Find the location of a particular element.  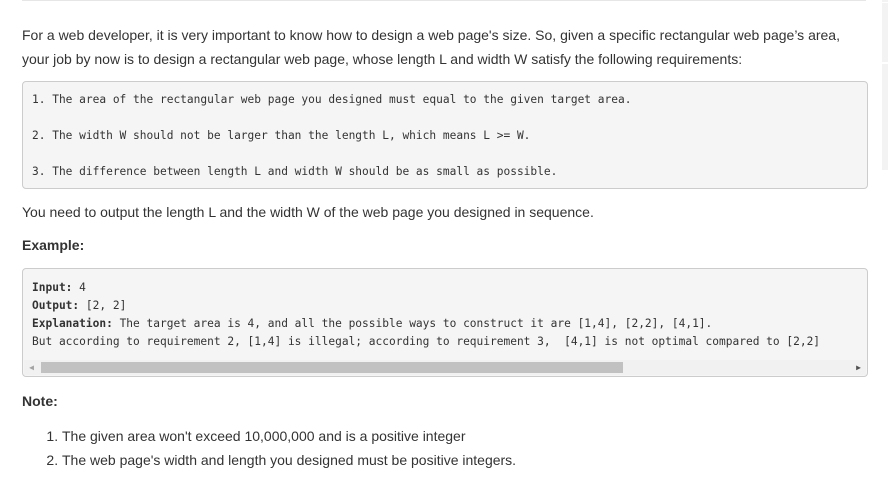

note-heading: Note: is located at coordinates (40, 401).